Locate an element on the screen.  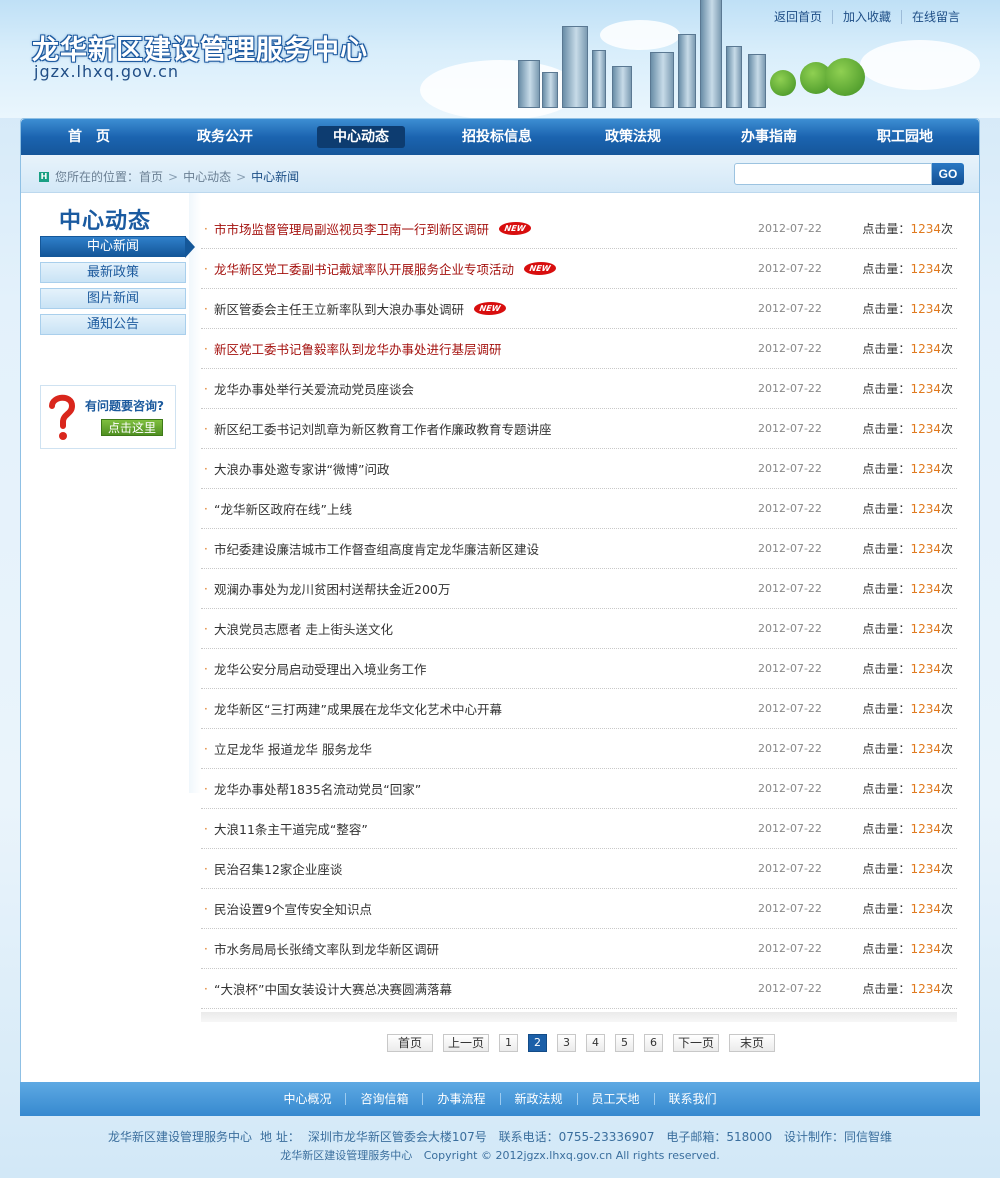
nav-item-home: 首 页 is located at coordinates (89, 137).